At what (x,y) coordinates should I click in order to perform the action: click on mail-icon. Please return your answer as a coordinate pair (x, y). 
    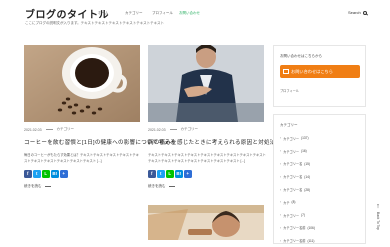
    Looking at the image, I should click on (286, 71).